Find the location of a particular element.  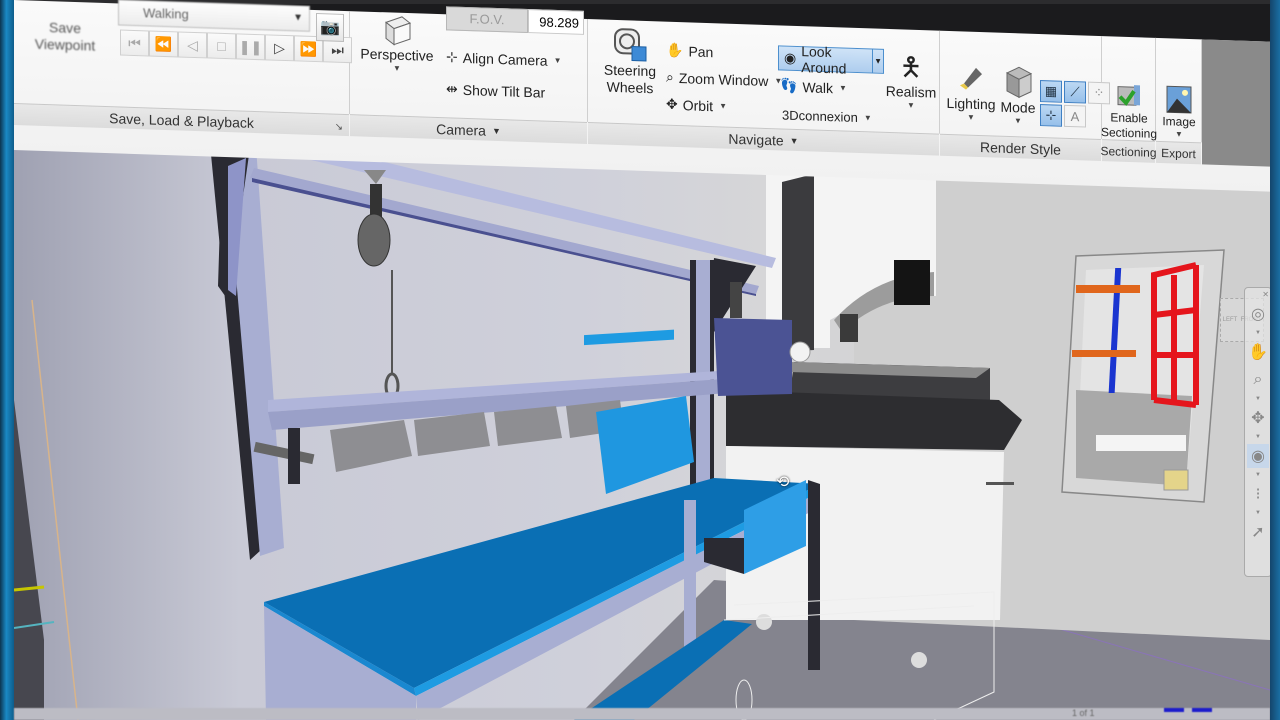

edit-animation-button: 📷 is located at coordinates (330, 27).